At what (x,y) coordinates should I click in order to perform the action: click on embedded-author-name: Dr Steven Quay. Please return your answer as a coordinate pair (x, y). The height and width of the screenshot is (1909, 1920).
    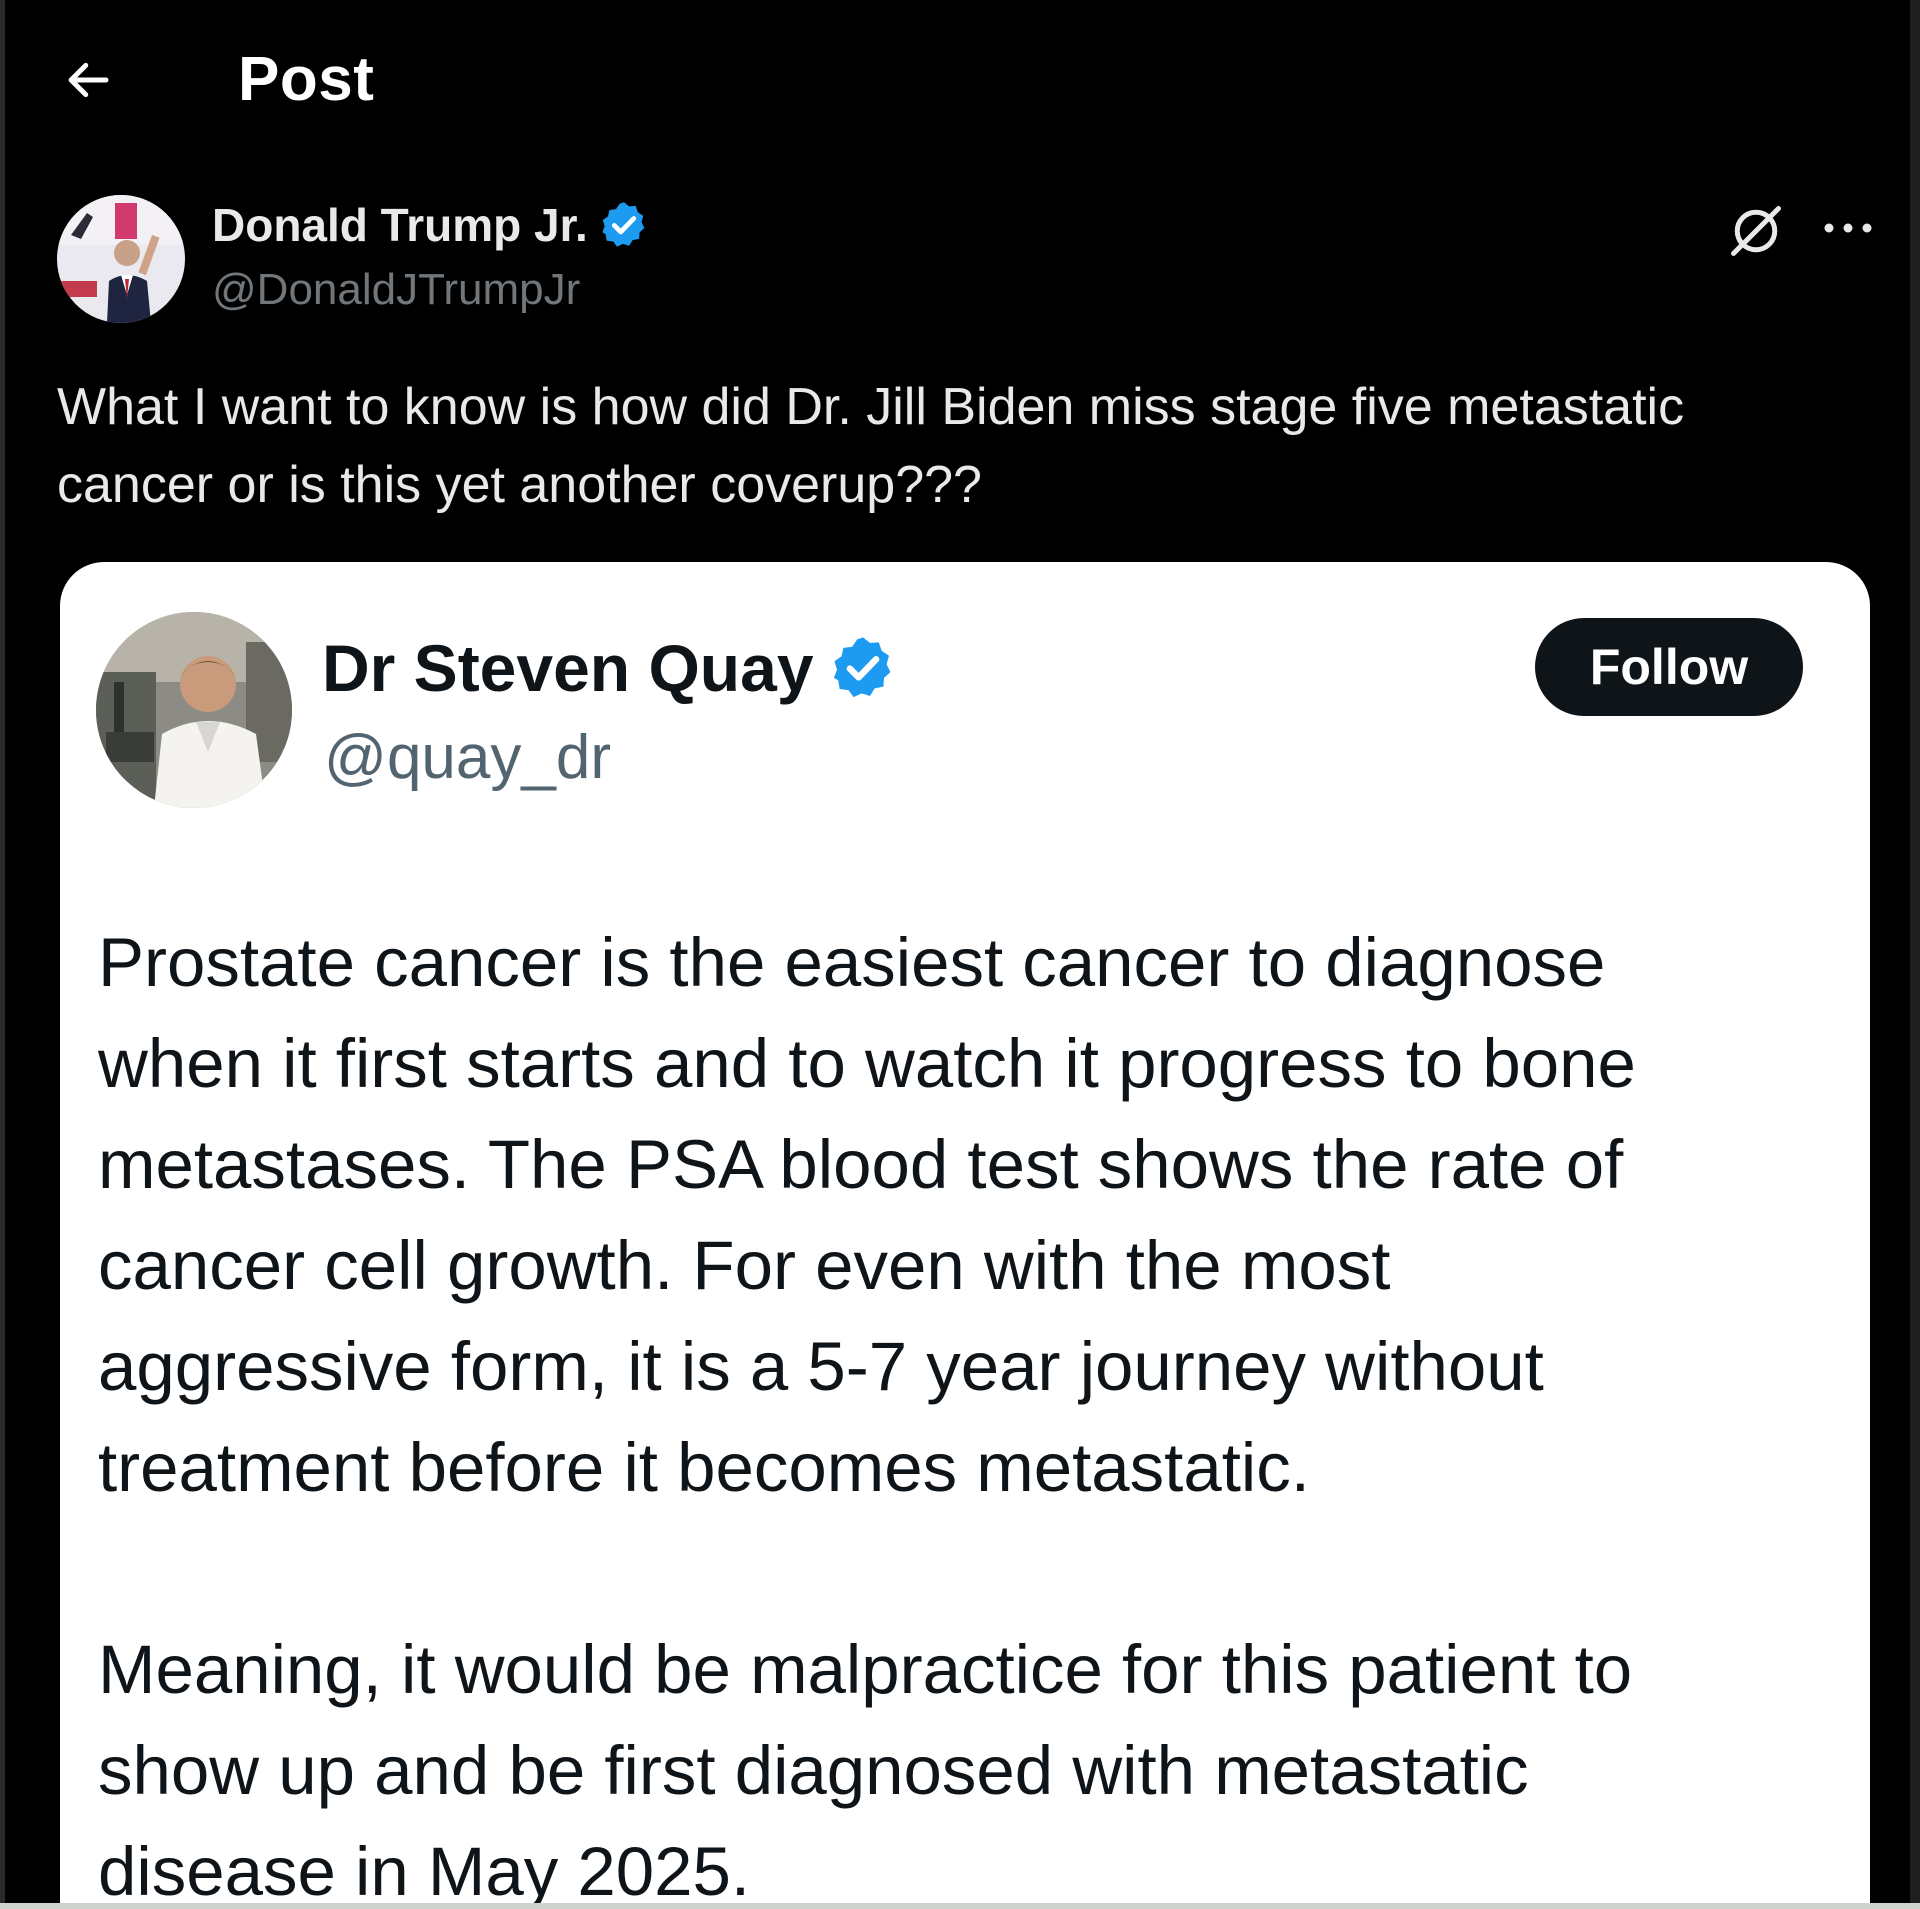
    Looking at the image, I should click on (568, 668).